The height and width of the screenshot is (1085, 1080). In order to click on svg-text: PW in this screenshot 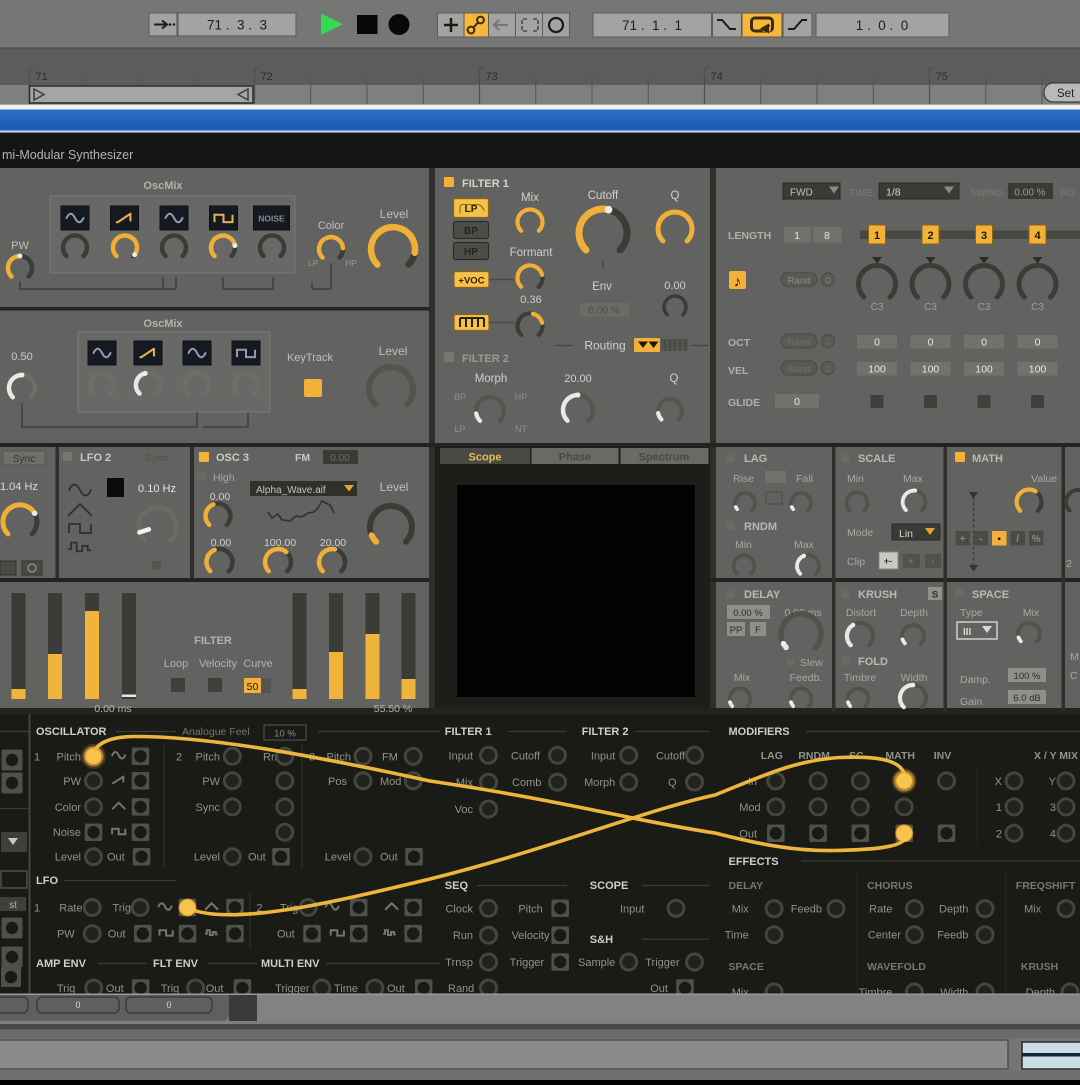, I will do `click(66, 935)`.